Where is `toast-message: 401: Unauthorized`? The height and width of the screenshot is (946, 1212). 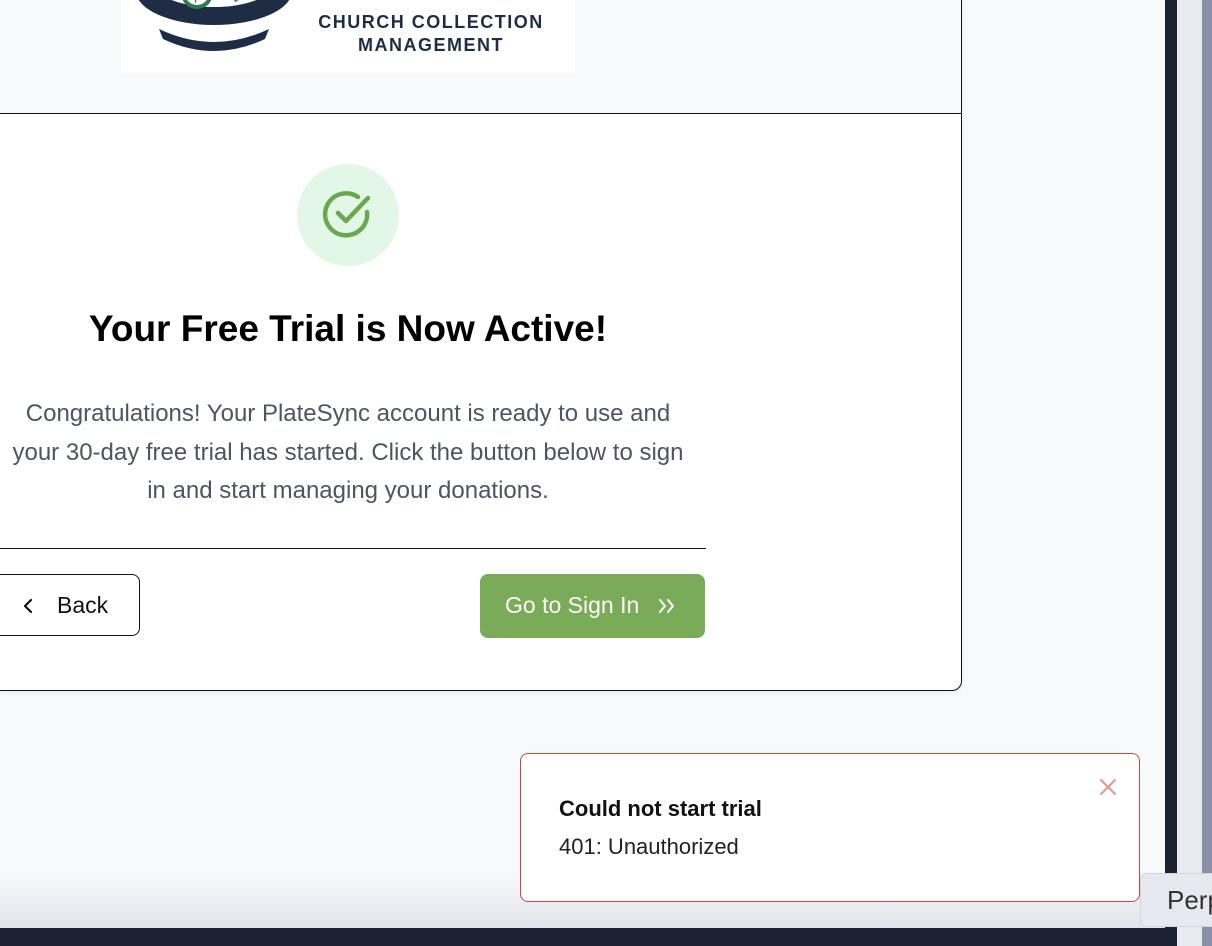 toast-message: 401: Unauthorized is located at coordinates (649, 846).